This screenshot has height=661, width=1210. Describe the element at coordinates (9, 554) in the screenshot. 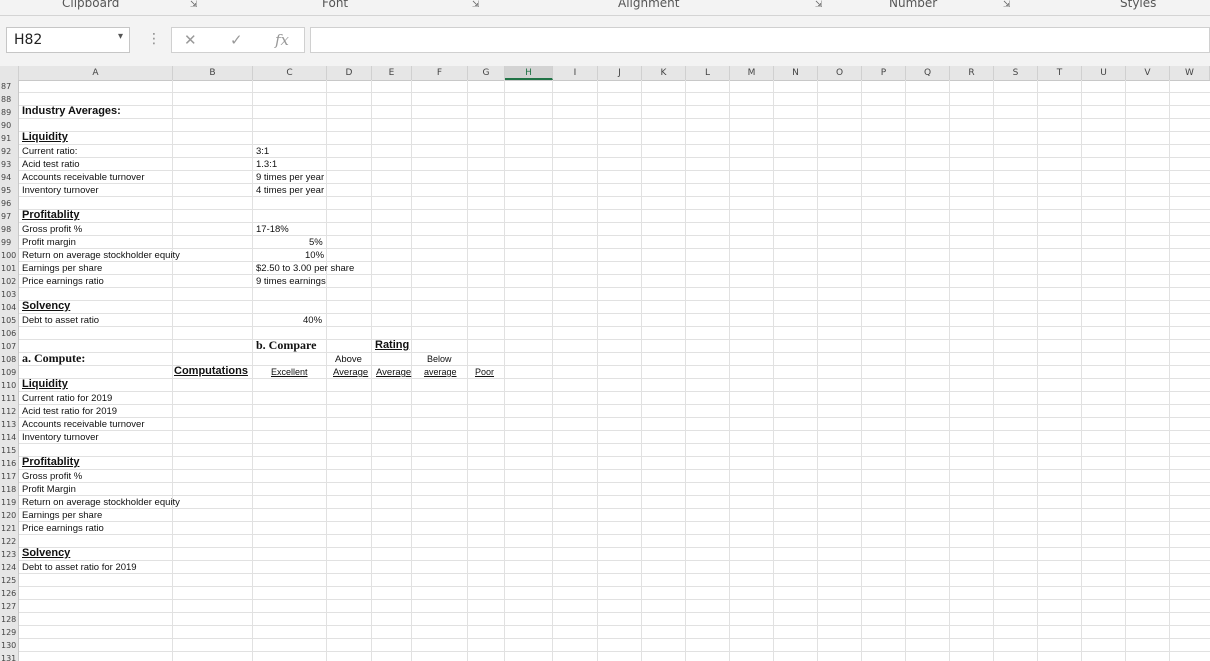

I see `row-header: 123` at that location.